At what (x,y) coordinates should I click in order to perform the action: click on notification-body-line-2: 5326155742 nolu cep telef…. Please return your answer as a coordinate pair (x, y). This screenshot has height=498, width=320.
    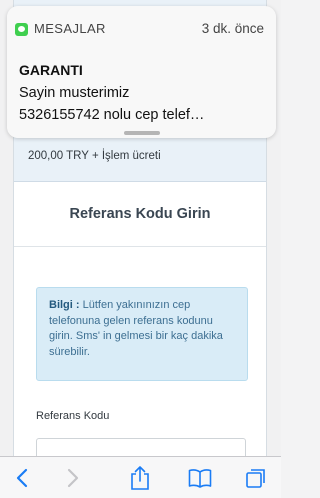
    Looking at the image, I should click on (112, 115).